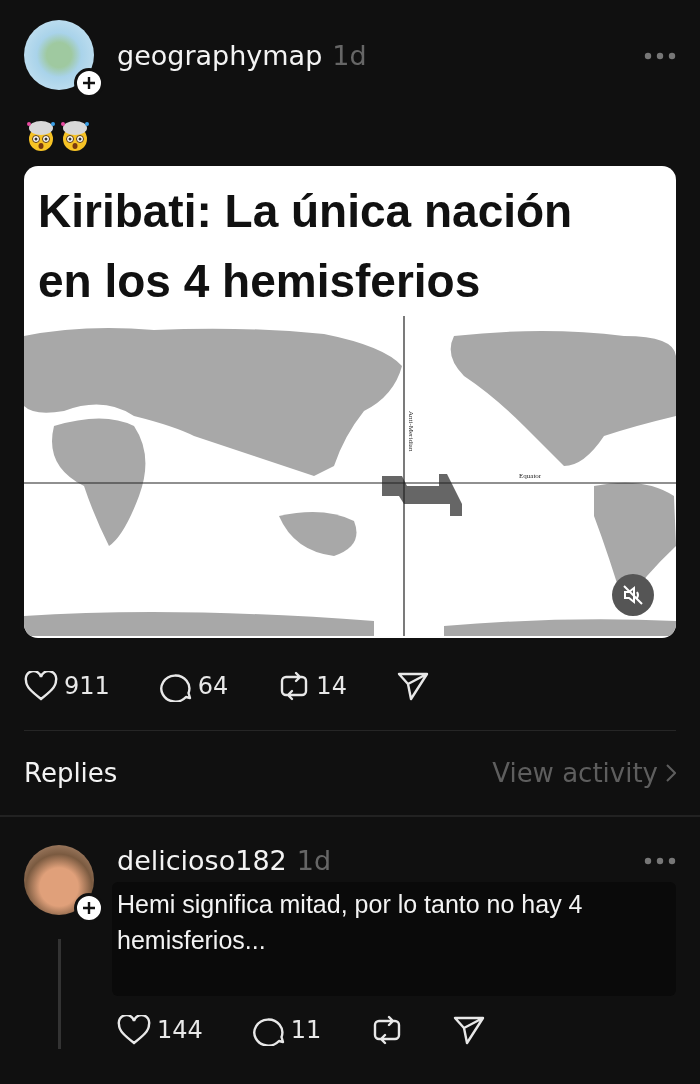 Image resolution: width=700 pixels, height=1084 pixels. Describe the element at coordinates (180, 1030) in the screenshot. I see `heart-count: 144` at that location.